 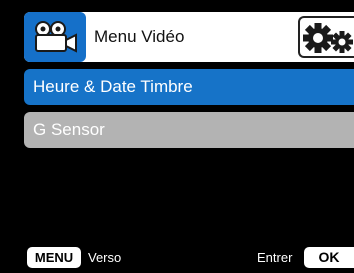 I want to click on menu-key: MENU, so click(x=54, y=257).